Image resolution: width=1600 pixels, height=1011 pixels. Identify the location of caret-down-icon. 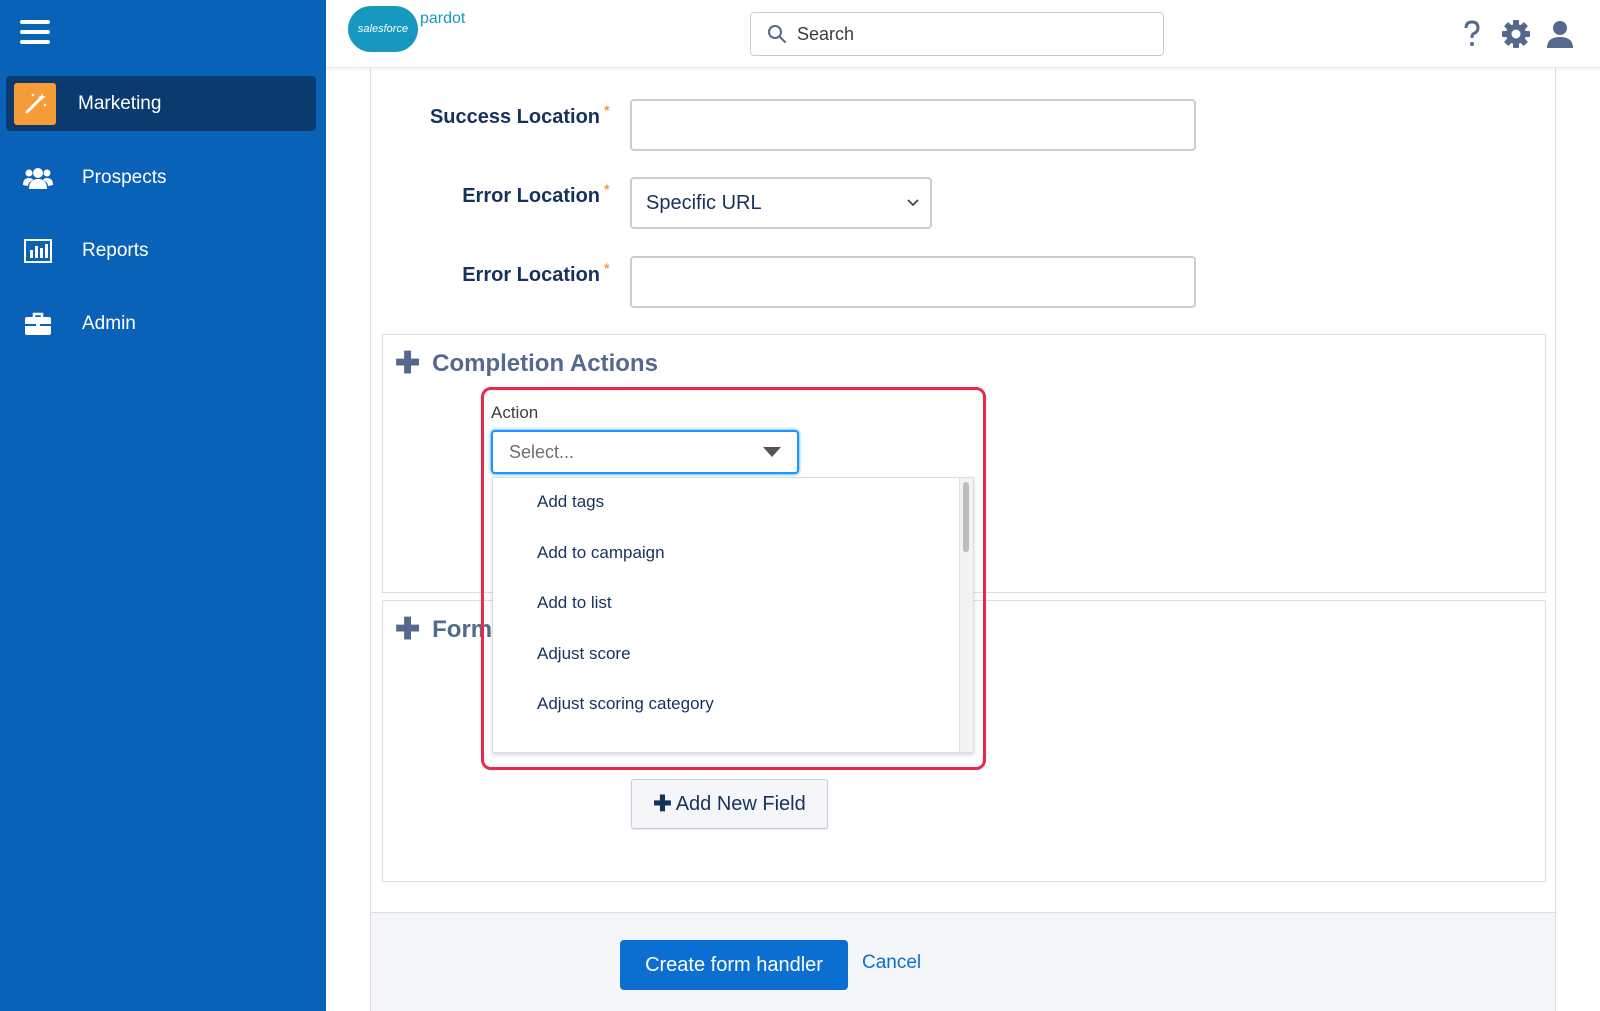
(772, 452).